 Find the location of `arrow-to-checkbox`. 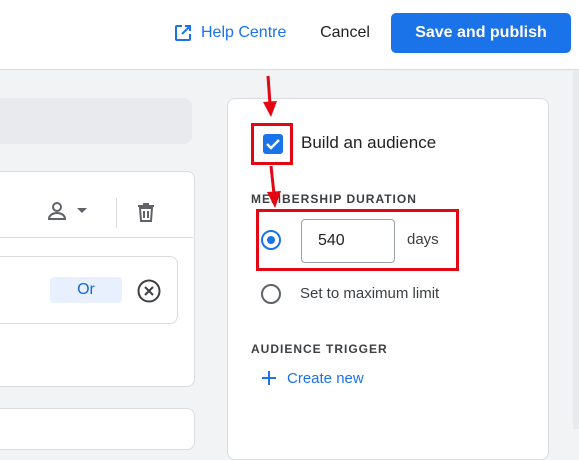

arrow-to-checkbox is located at coordinates (269, 90).